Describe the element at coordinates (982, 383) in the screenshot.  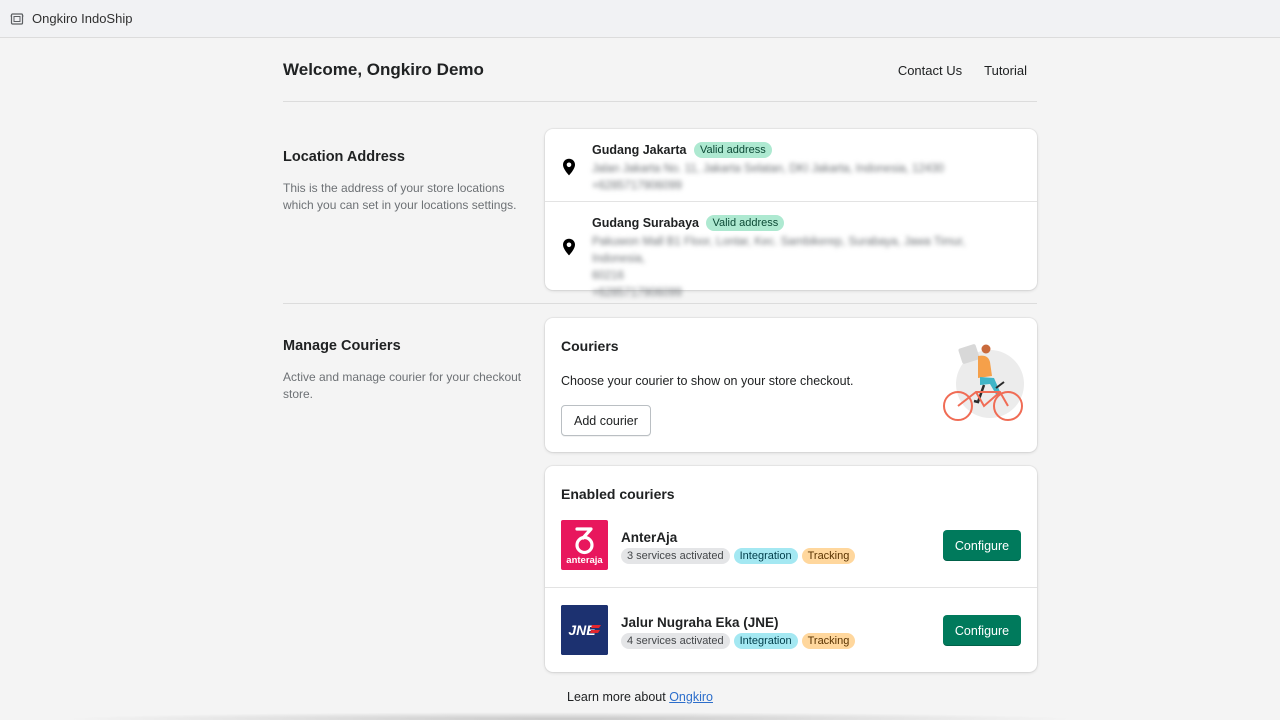
I see `courier-bicycle-illustration` at that location.